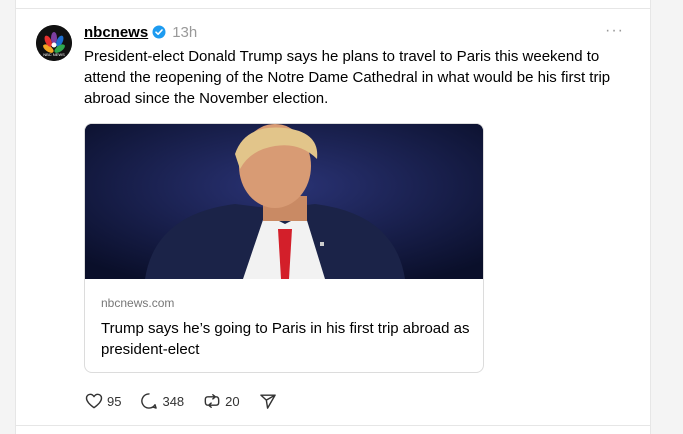 The width and height of the screenshot is (683, 434). What do you see at coordinates (333, 425) in the screenshot?
I see `bottom-divider` at bounding box center [333, 425].